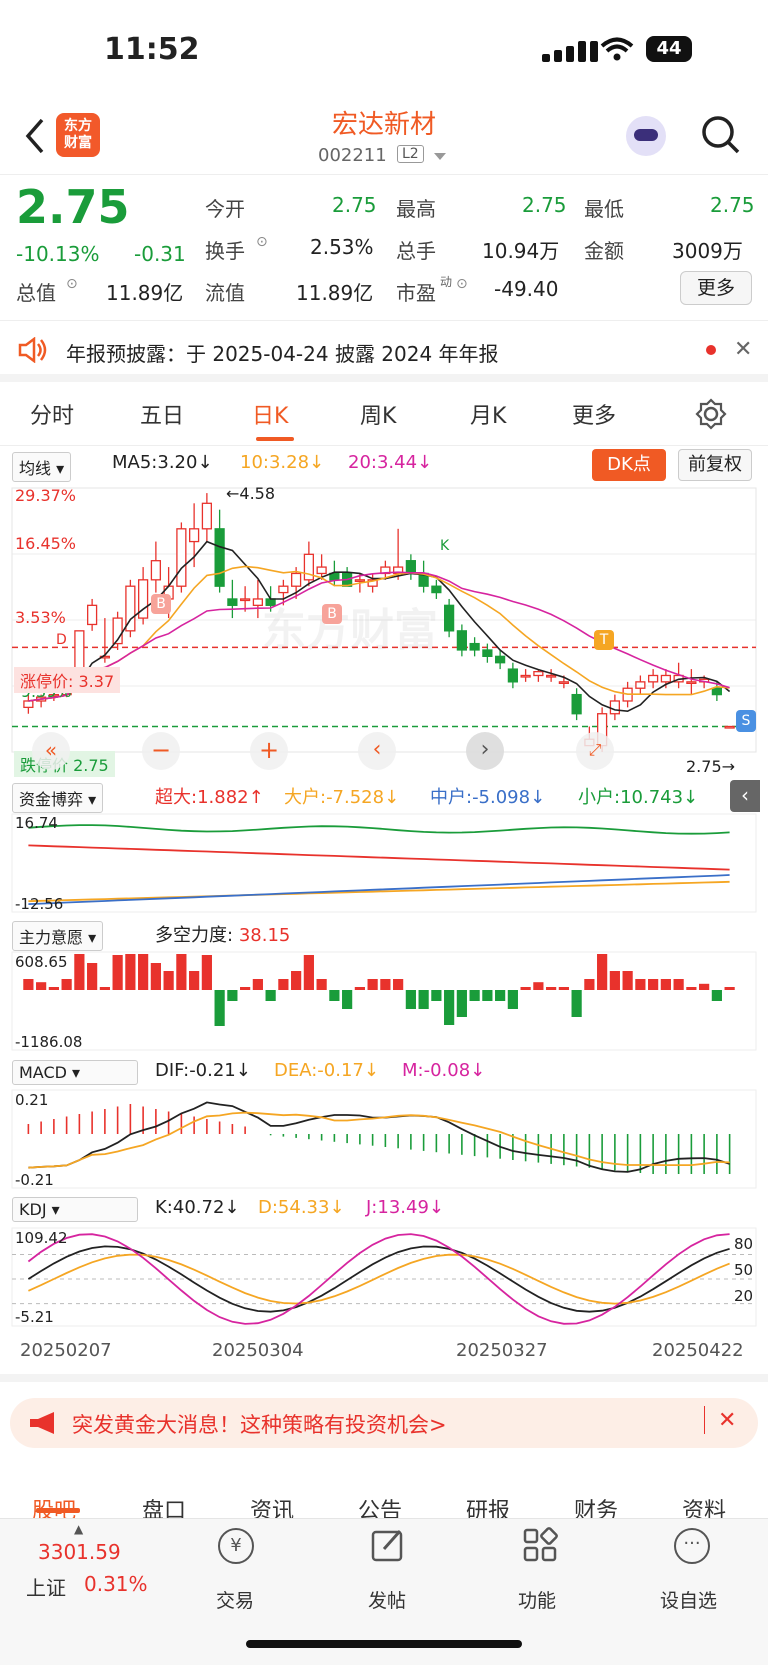 The height and width of the screenshot is (1665, 768). What do you see at coordinates (301, 1207) in the screenshot?
I see `kdj-d: D:54.33↓` at bounding box center [301, 1207].